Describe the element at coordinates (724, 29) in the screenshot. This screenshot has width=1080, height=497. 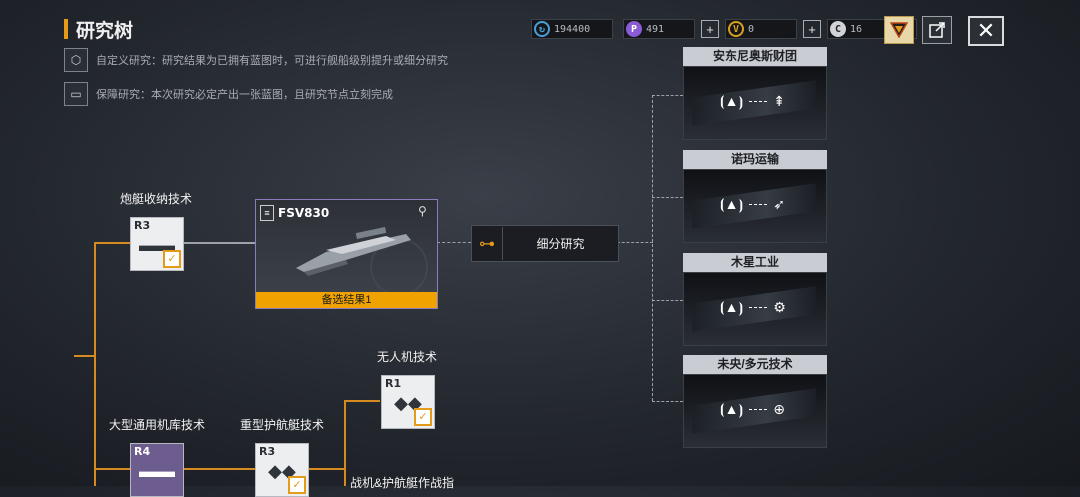
I see `resource-bar: ↻ 194400 P 491 + V 0 + C 16` at that location.